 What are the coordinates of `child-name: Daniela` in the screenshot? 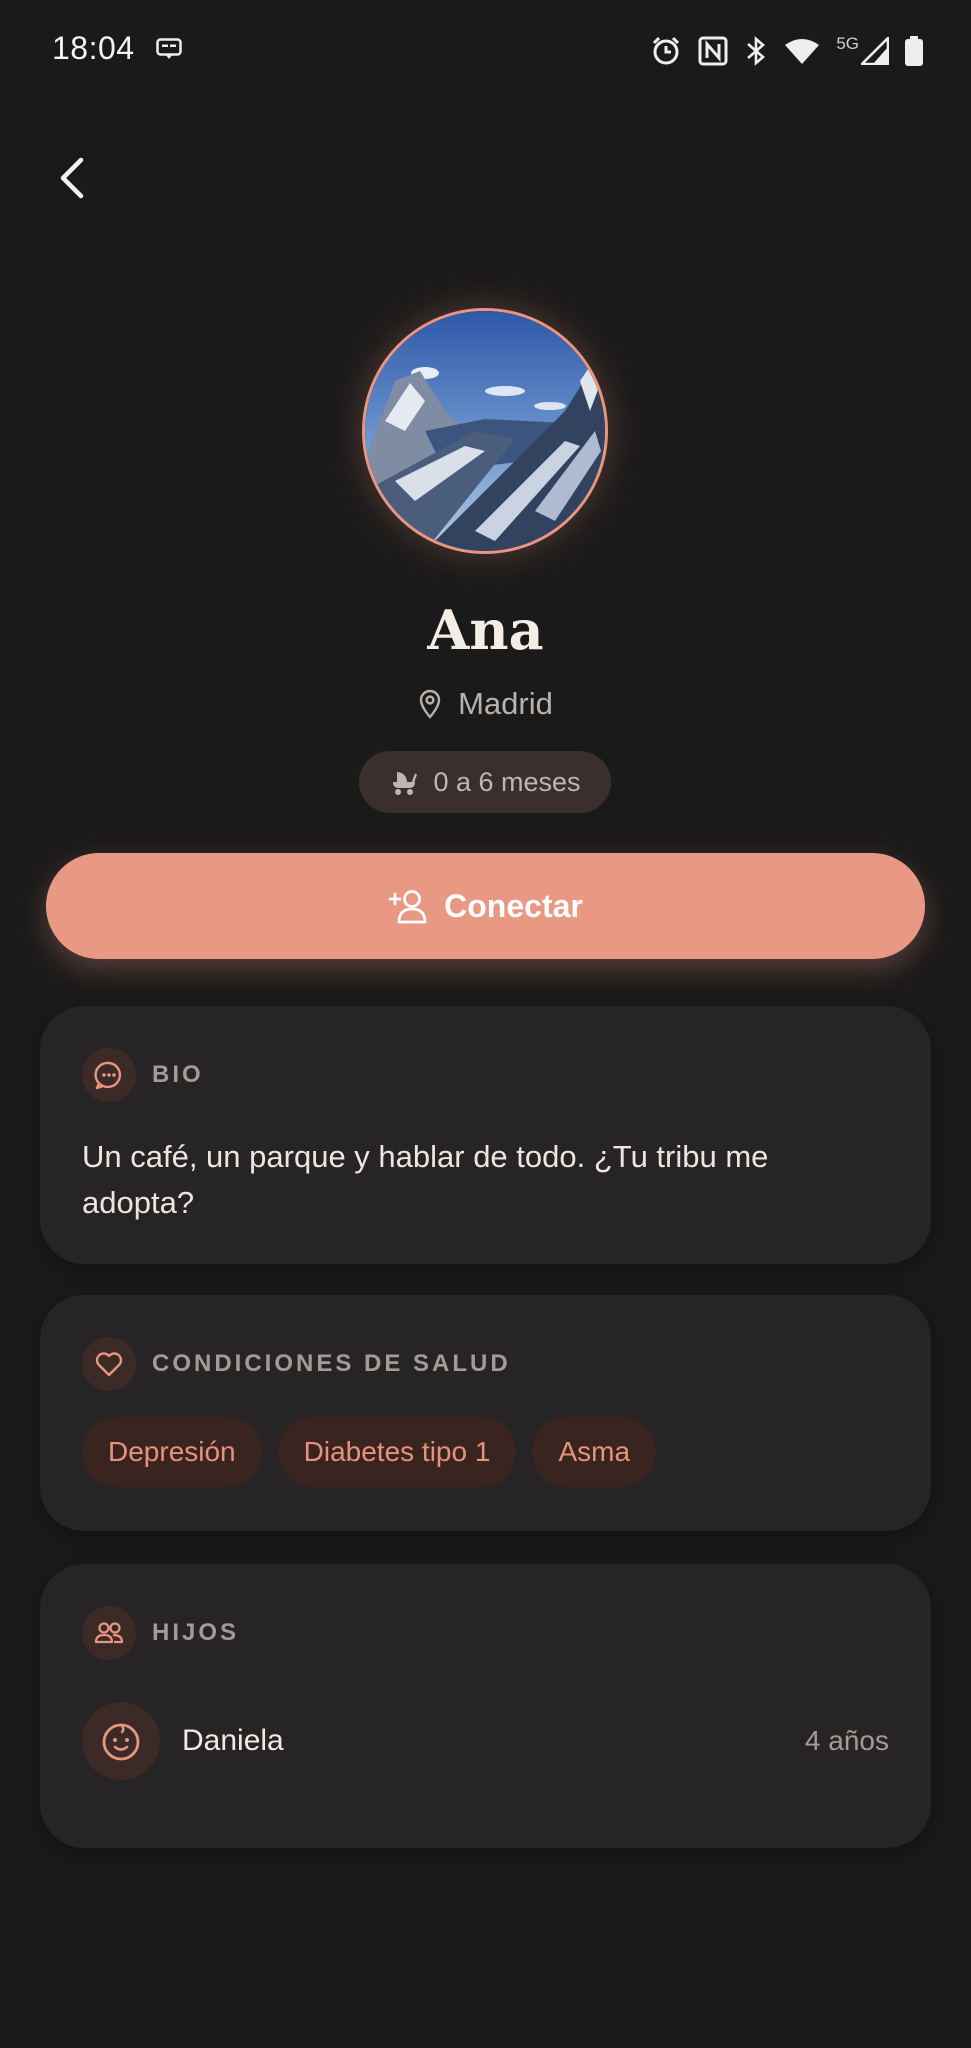 It's located at (233, 1740).